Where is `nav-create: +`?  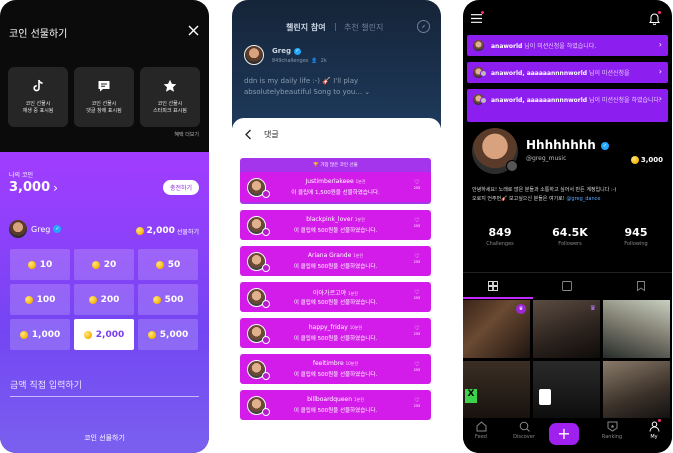 nav-create: + is located at coordinates (564, 434).